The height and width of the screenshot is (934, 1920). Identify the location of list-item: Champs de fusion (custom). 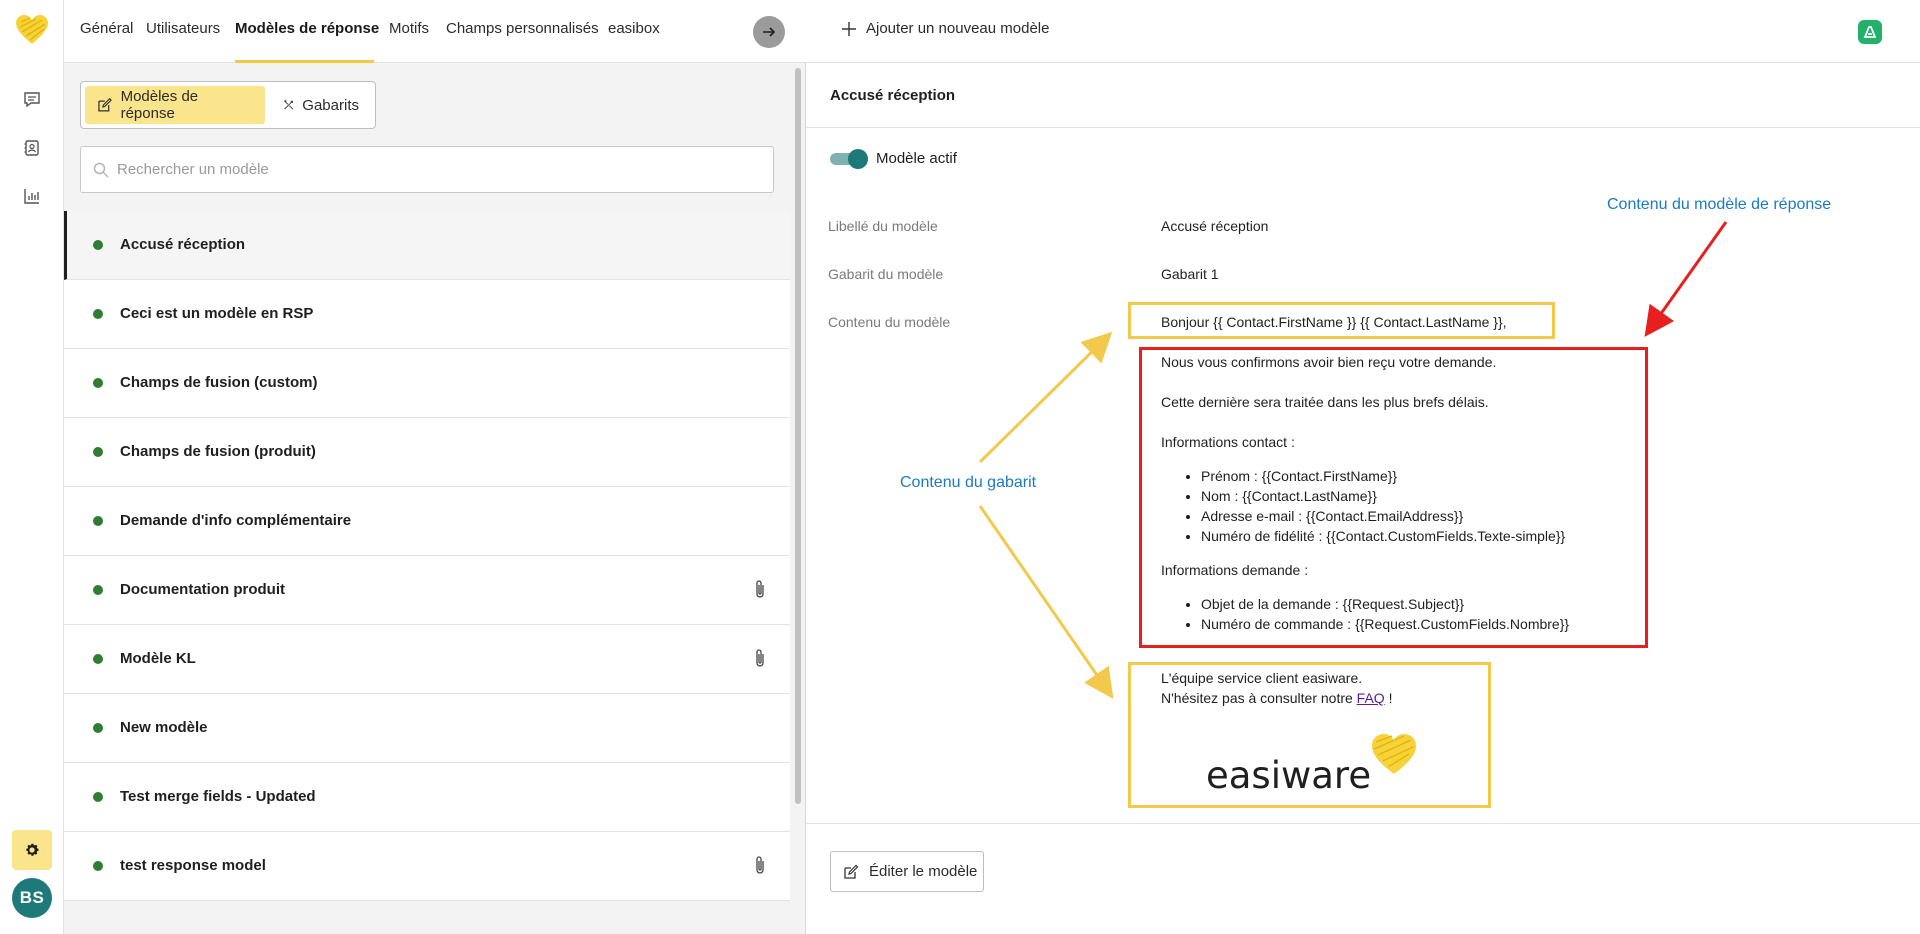
(427, 383).